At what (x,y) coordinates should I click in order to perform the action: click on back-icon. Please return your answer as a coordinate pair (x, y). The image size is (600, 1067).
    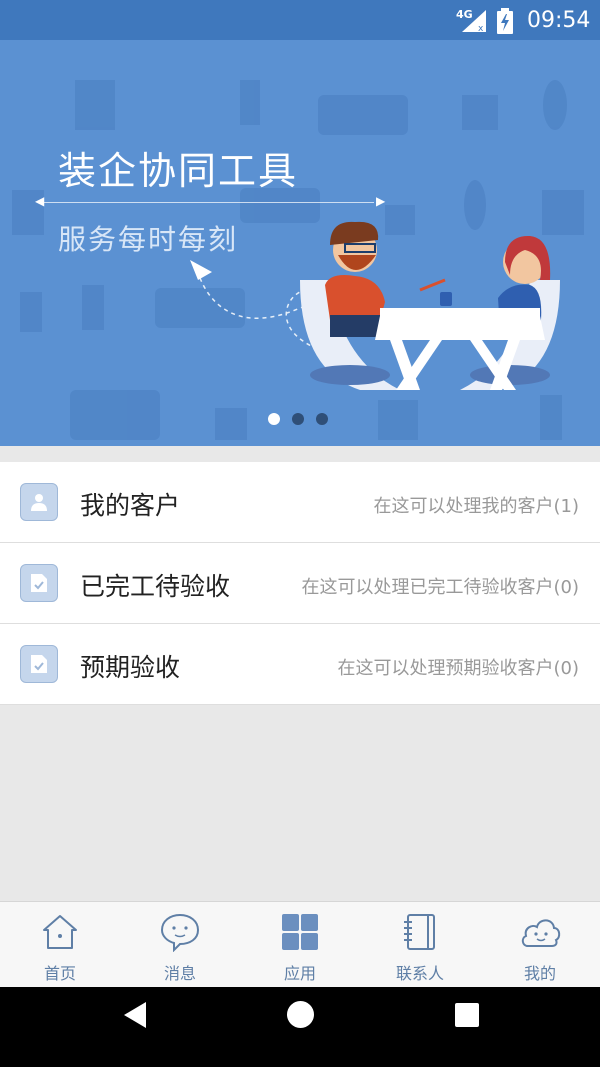
    Looking at the image, I should click on (135, 1015).